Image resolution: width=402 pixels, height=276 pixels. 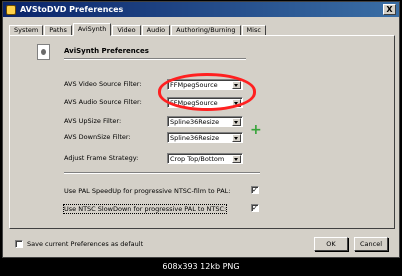 I want to click on downsize-filter-select: Spline36Resize, so click(x=205, y=137).